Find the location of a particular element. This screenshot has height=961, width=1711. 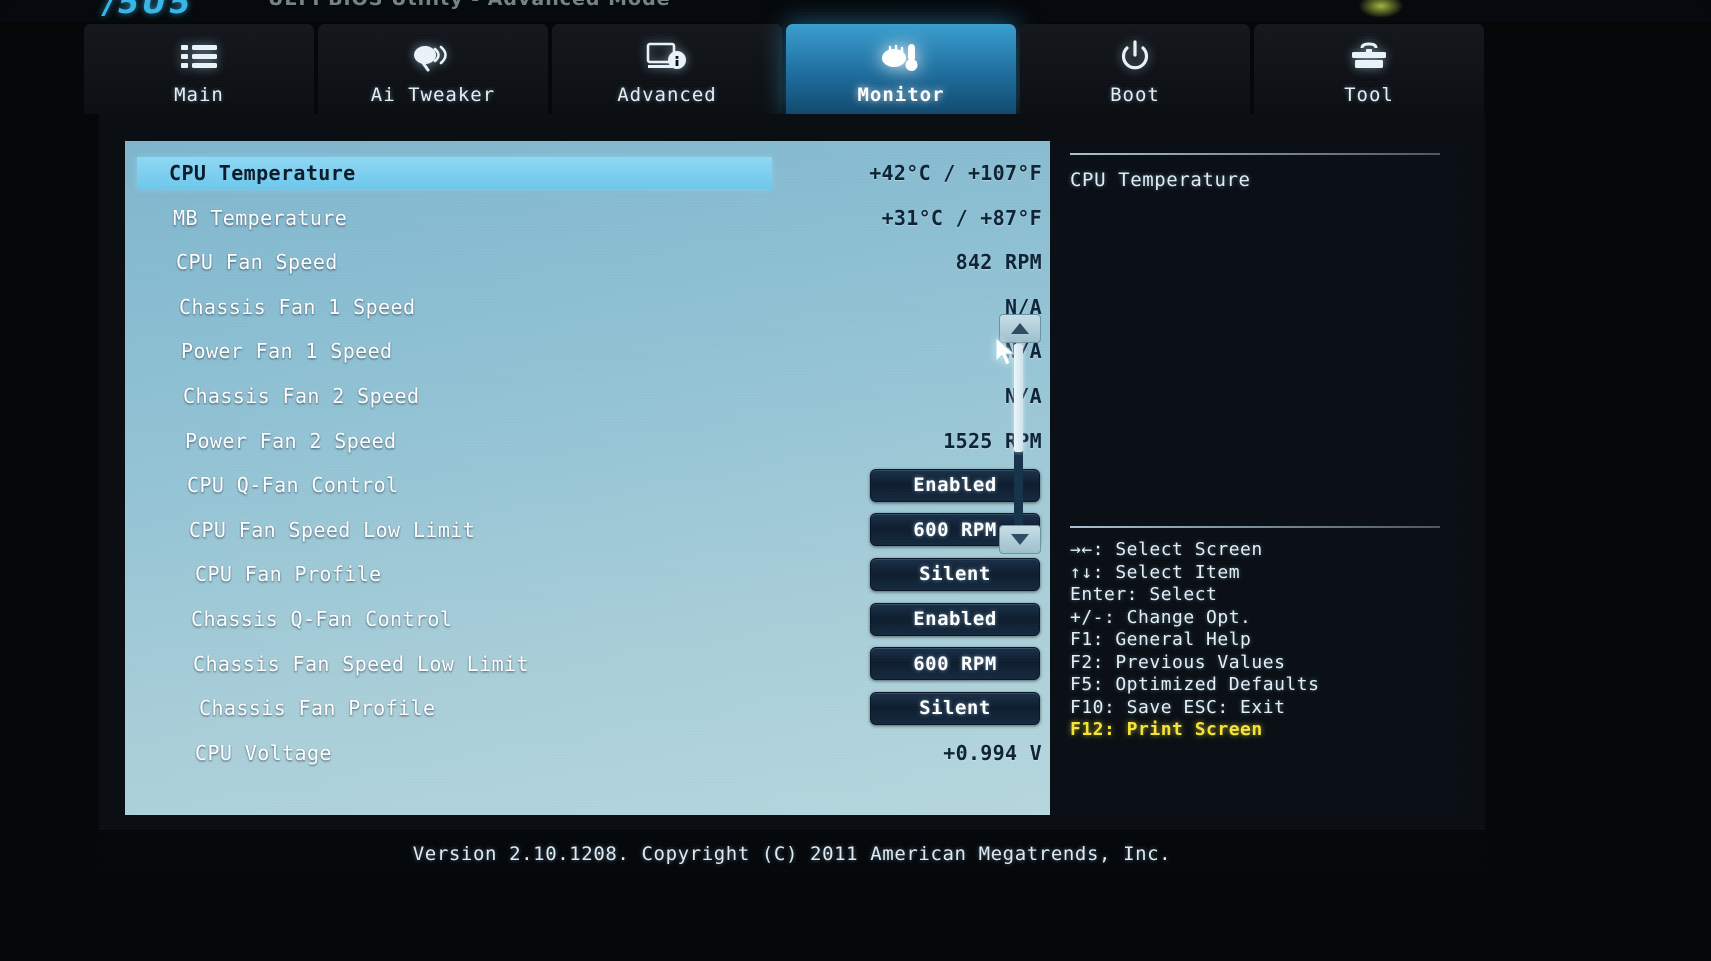

settings-row-label: Chassis Fan 1 Speed is located at coordinates (297, 306).